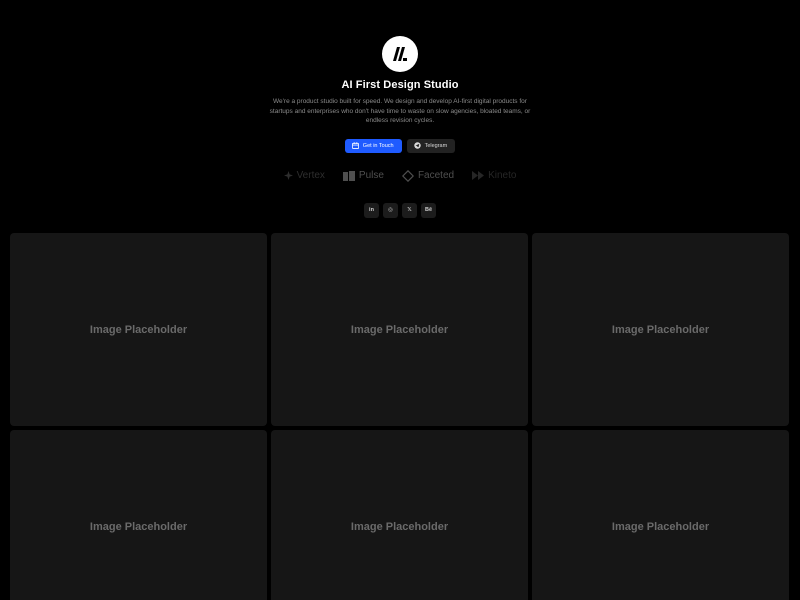  Describe the element at coordinates (417, 145) in the screenshot. I see `telegram-icon` at that location.